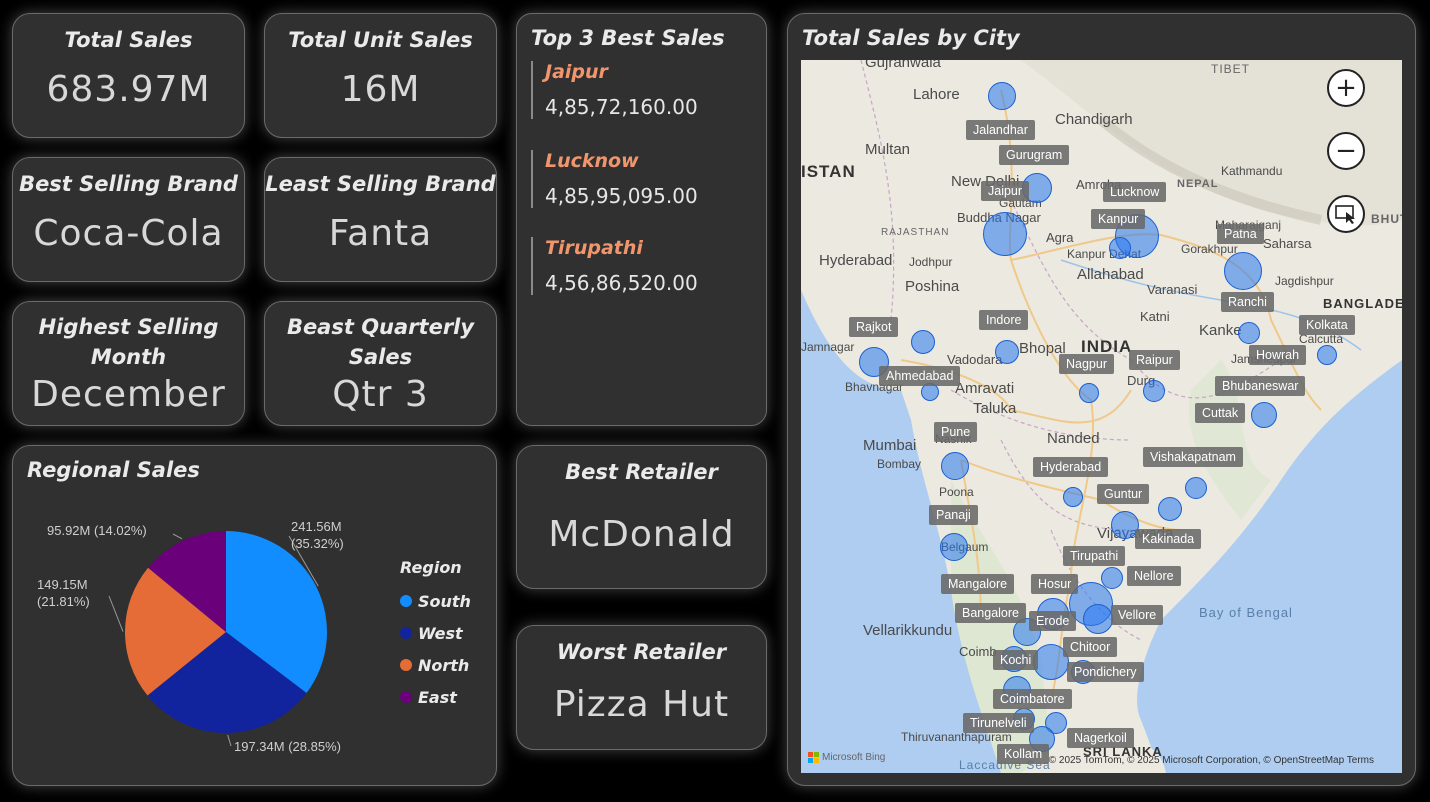  I want to click on map-label: Jagdishpur, so click(1304, 281).